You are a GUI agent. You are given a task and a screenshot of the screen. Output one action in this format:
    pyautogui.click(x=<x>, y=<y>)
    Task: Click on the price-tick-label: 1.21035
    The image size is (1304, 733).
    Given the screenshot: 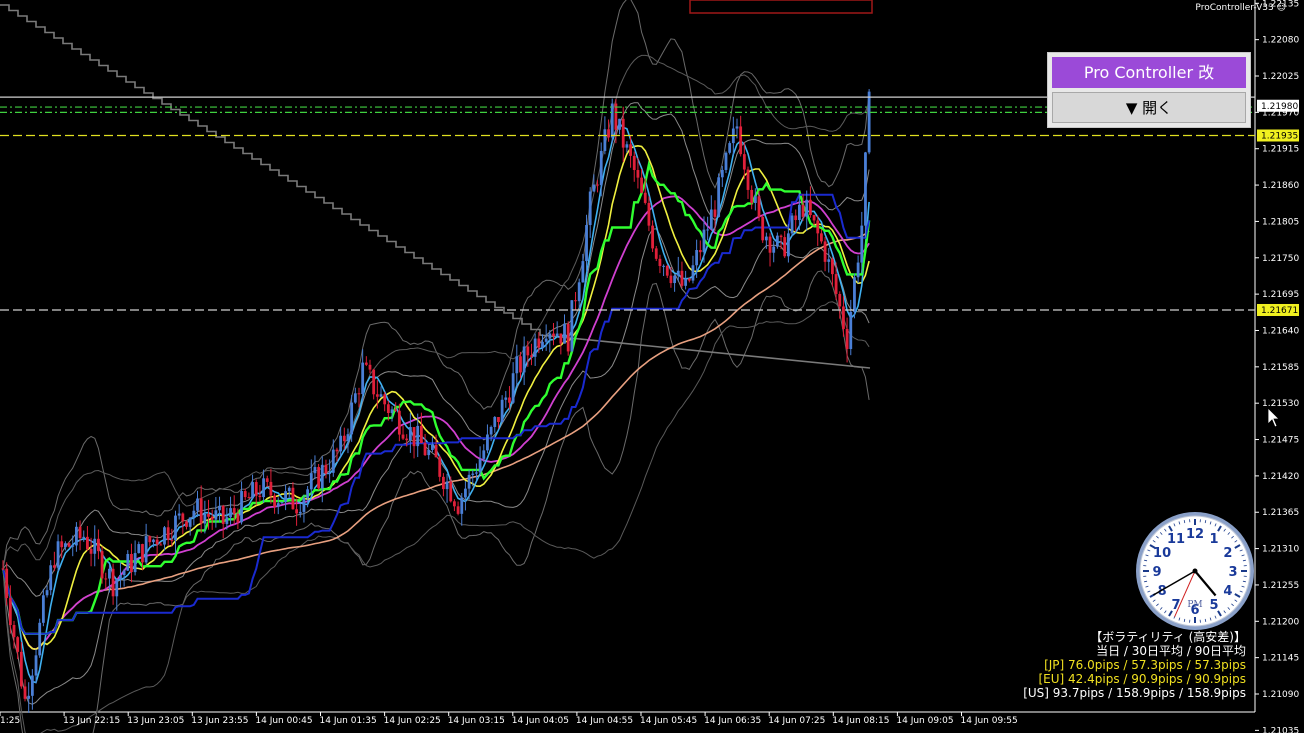 What is the action you would take?
    pyautogui.click(x=1280, y=729)
    